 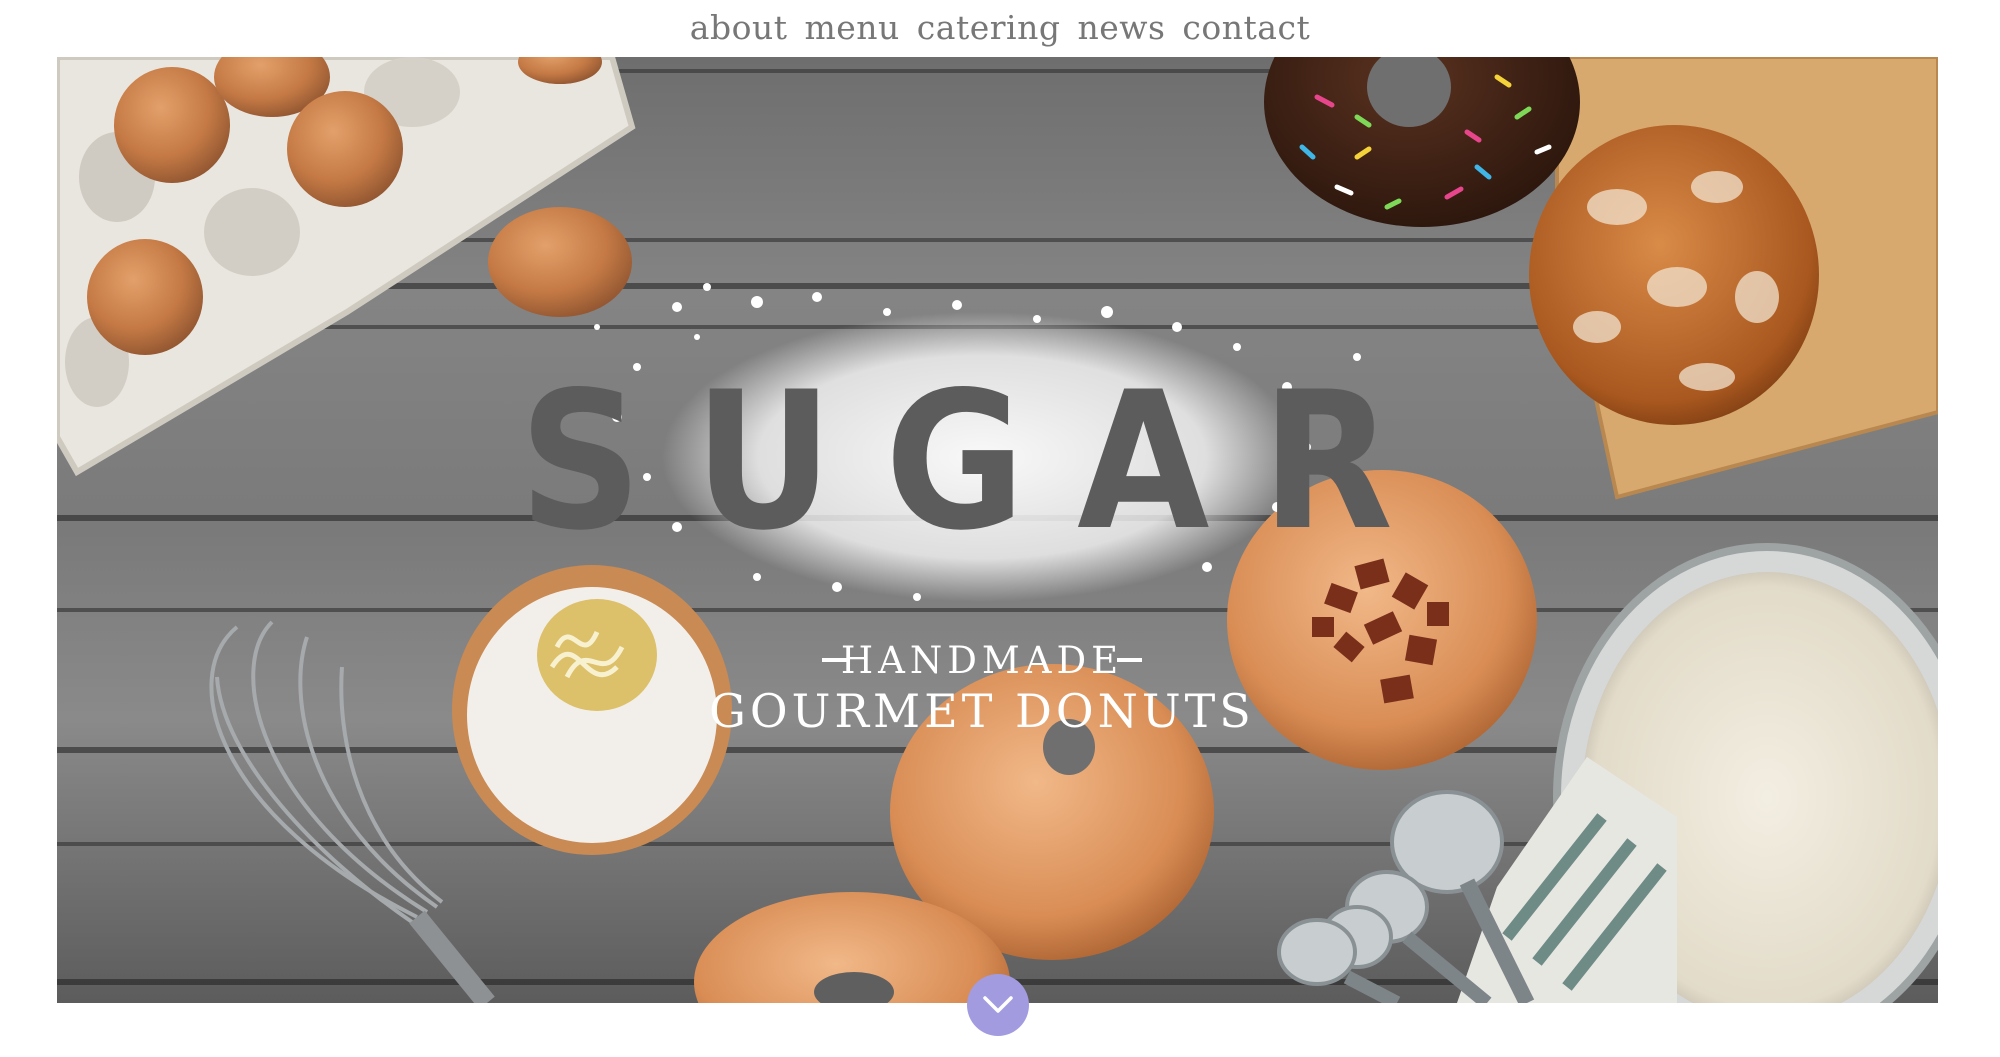 What do you see at coordinates (739, 27) in the screenshot?
I see `nav-link-about: about` at bounding box center [739, 27].